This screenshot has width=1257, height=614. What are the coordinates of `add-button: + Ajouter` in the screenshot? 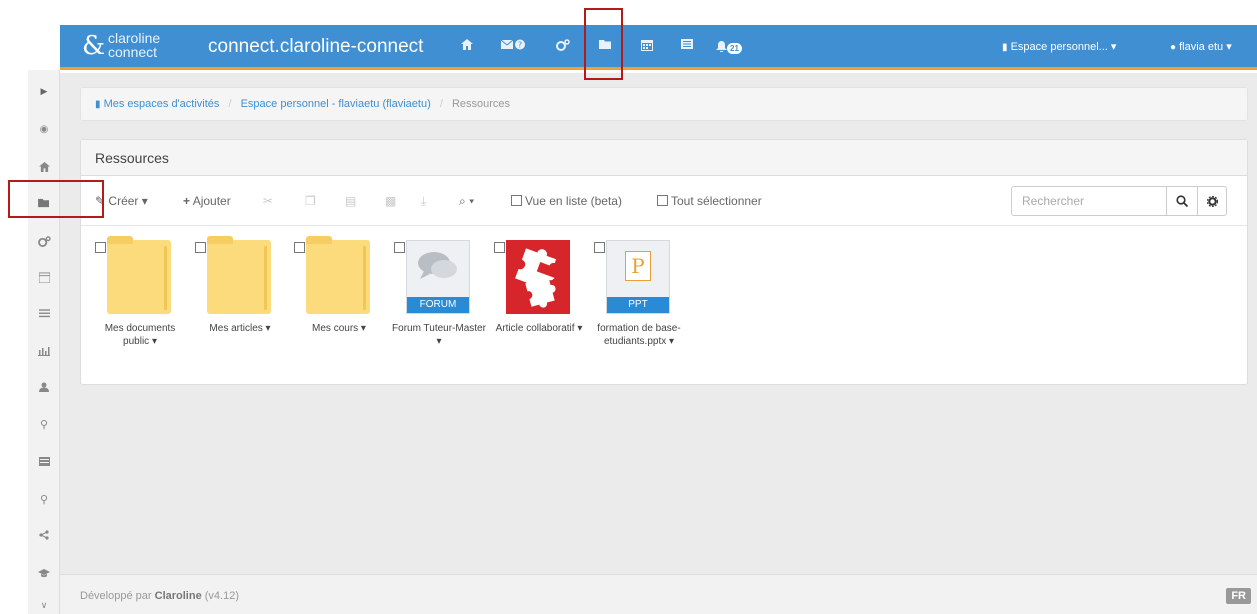 It's located at (207, 201).